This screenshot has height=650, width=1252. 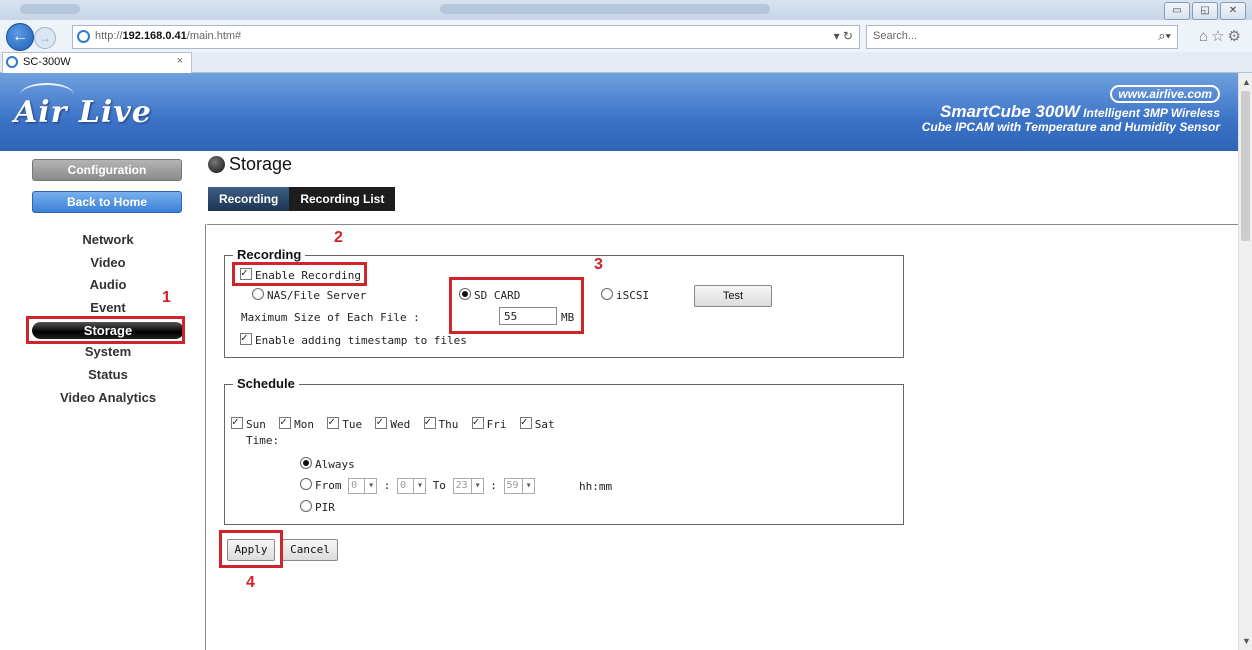 I want to click on ie-icon, so click(x=12, y=62).